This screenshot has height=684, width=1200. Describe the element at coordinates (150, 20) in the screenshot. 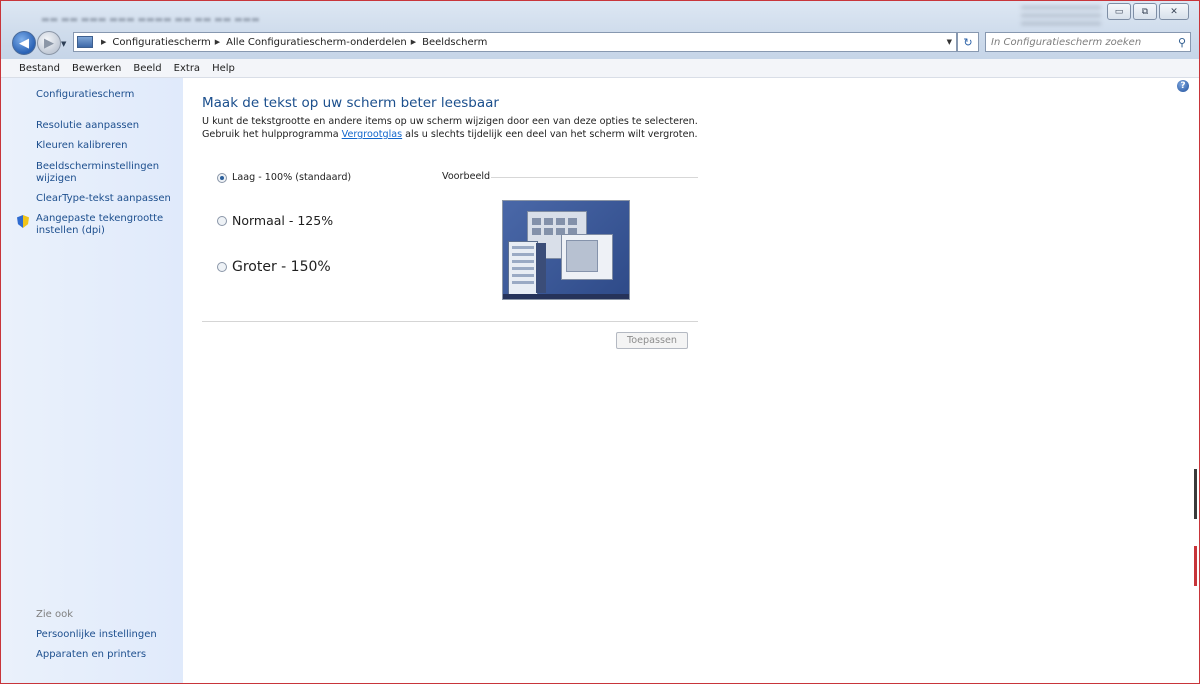

I see `blurred-background-text: ▬▬ ▬▬ ▬▬▬ ▬▬▬ ▬▬▬▬ ▬▬ ▬▬ ▬▬ ▬▬▬` at that location.